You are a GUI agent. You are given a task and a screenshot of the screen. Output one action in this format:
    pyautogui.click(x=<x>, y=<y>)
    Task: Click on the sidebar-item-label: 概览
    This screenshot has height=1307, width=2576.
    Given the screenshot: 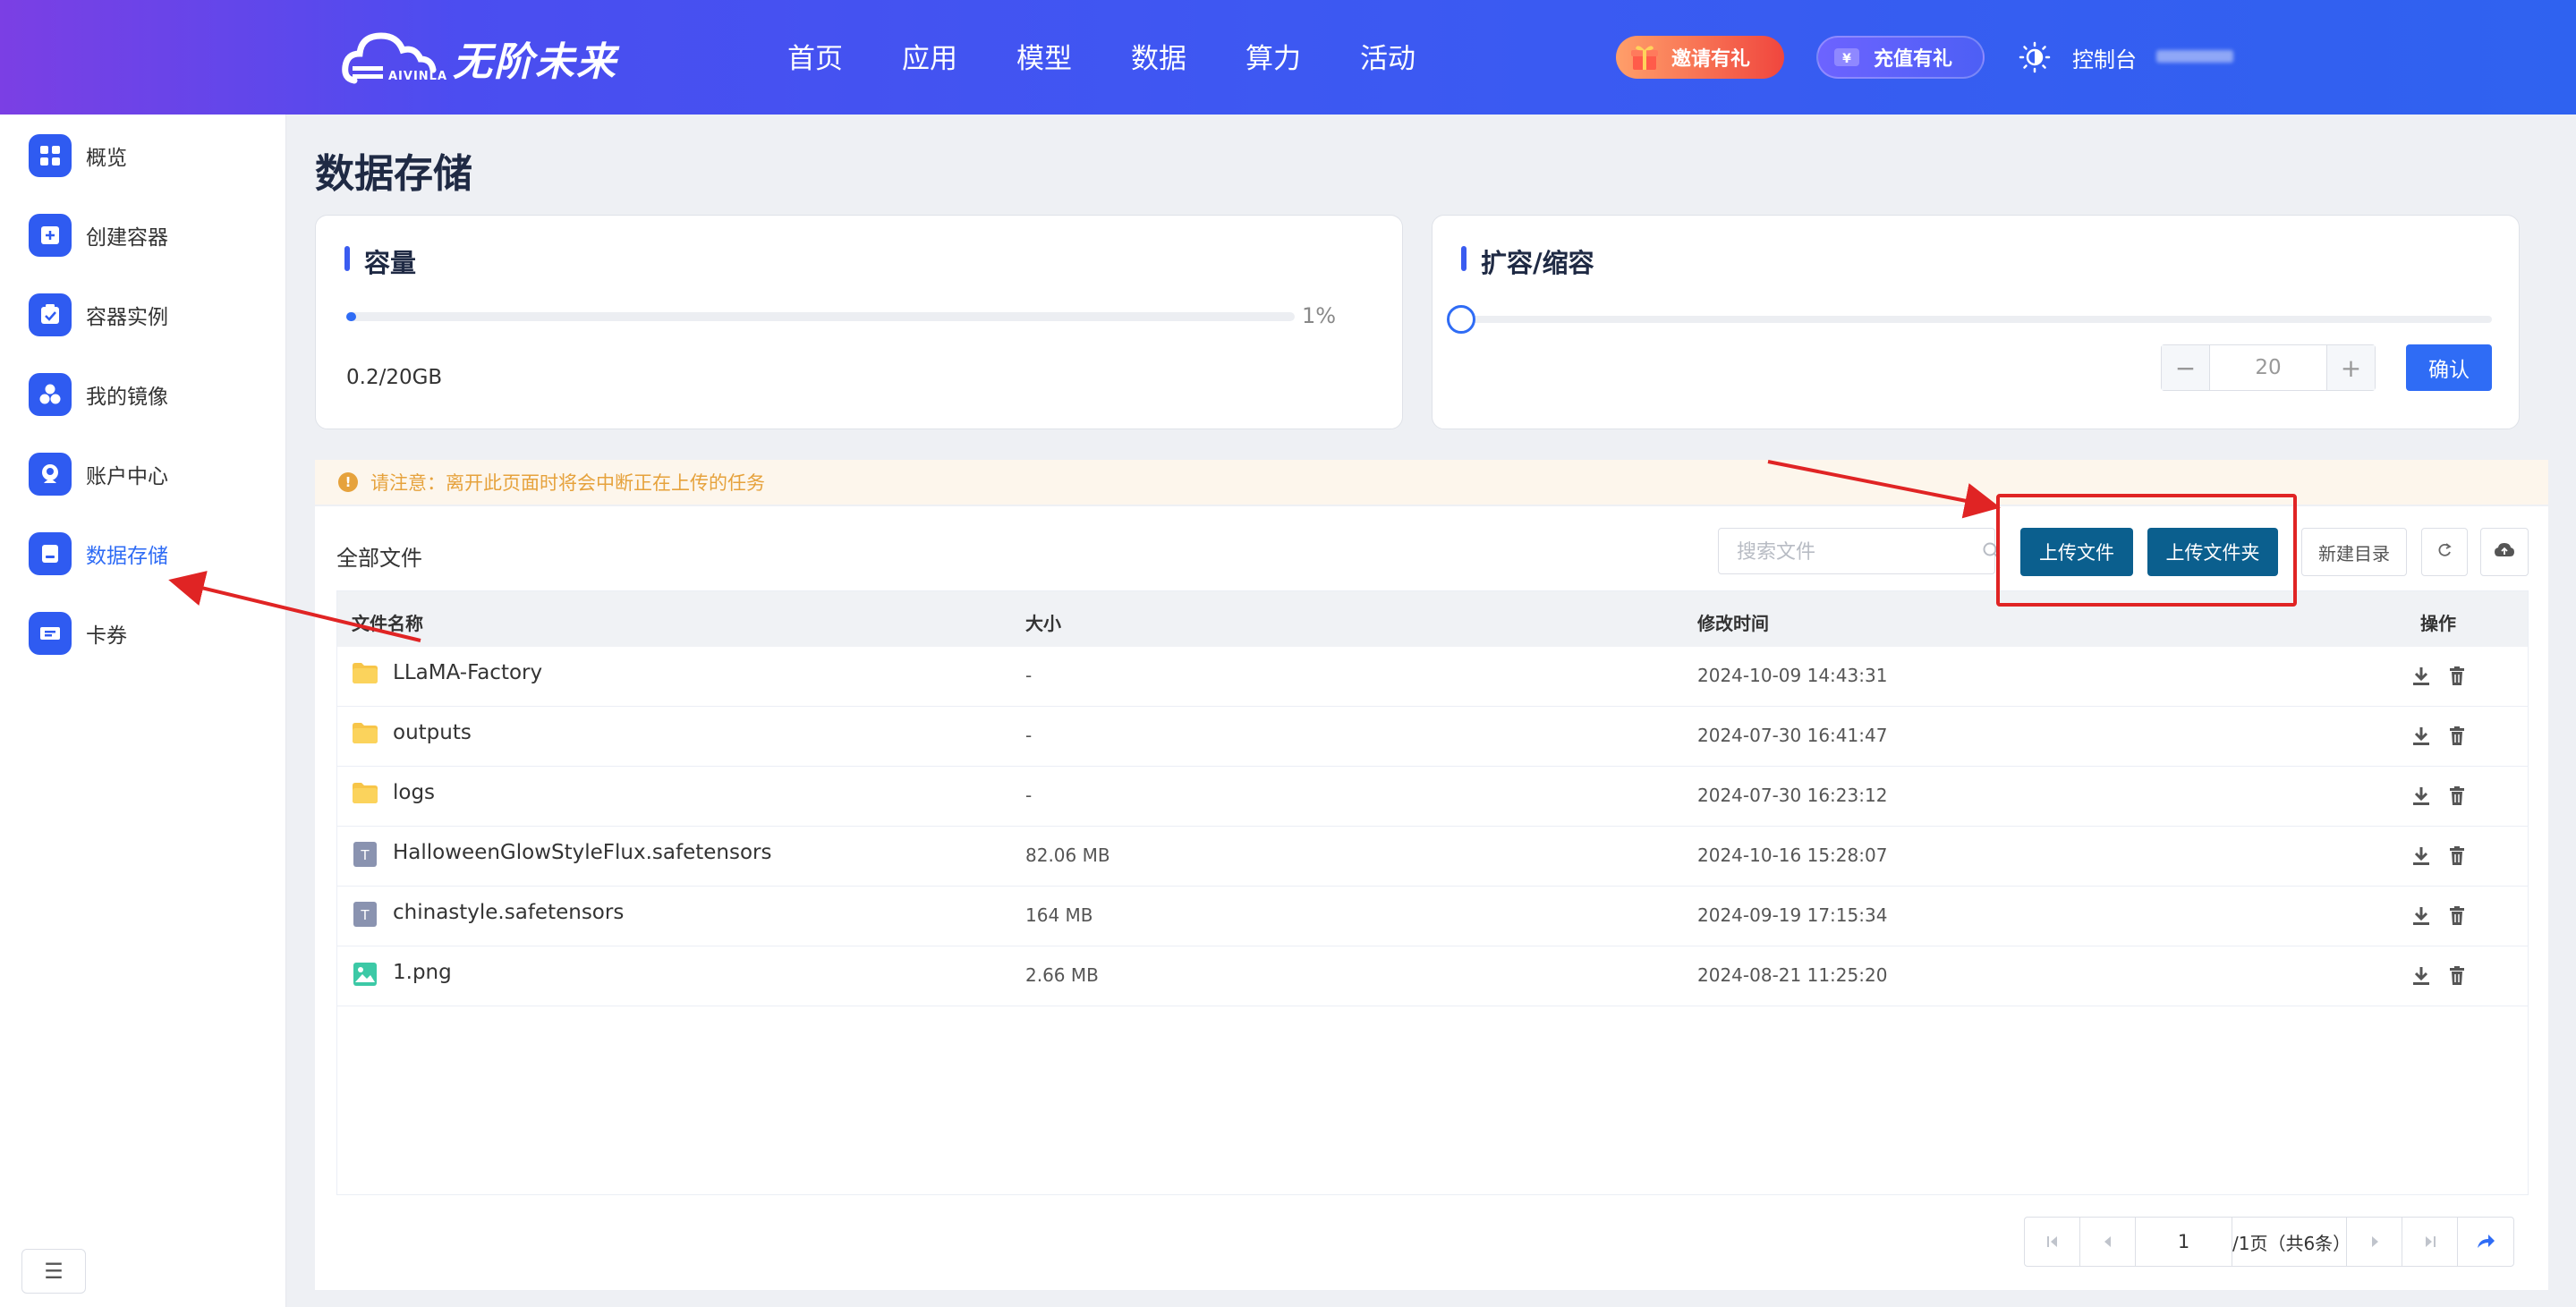 What is the action you would take?
    pyautogui.click(x=106, y=158)
    